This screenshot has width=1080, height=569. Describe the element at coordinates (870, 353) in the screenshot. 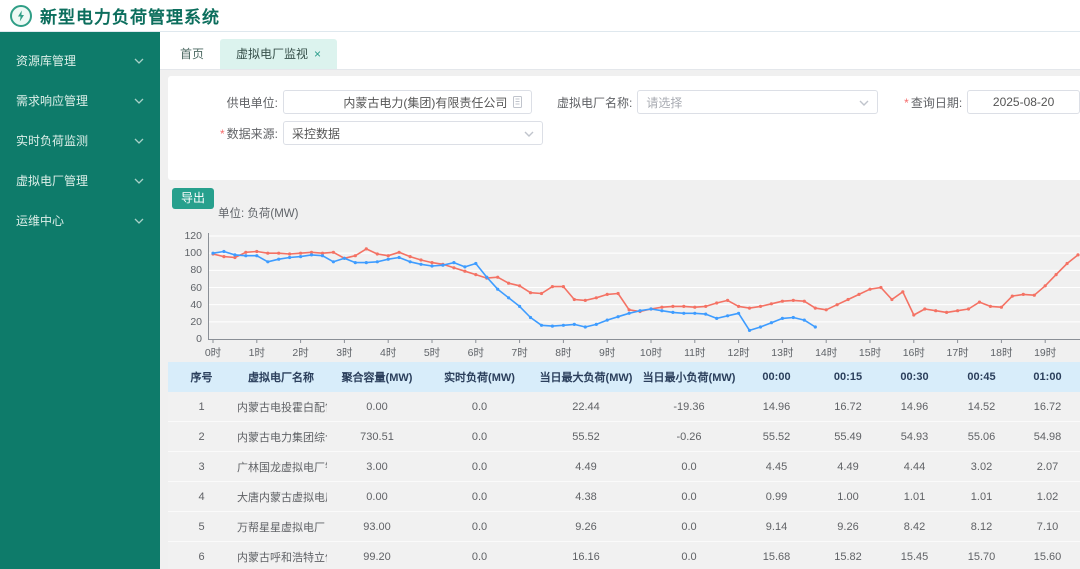

I see `x-axis-tick: 15时` at that location.